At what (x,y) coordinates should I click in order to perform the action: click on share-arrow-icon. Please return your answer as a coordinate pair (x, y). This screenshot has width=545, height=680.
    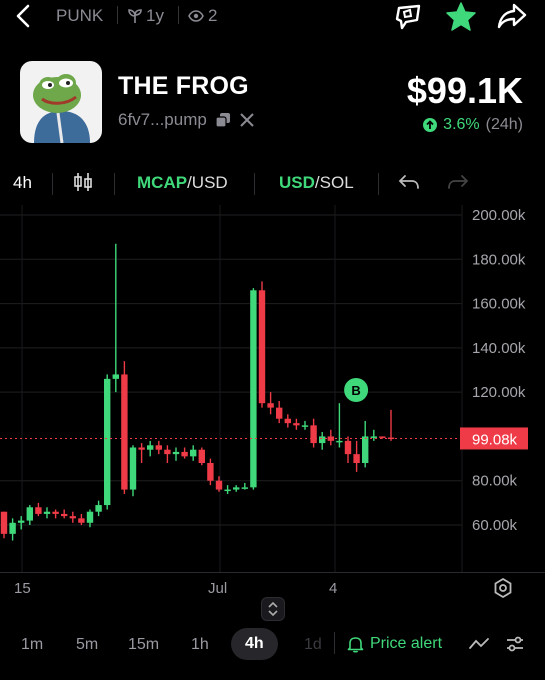
    Looking at the image, I should click on (512, 18).